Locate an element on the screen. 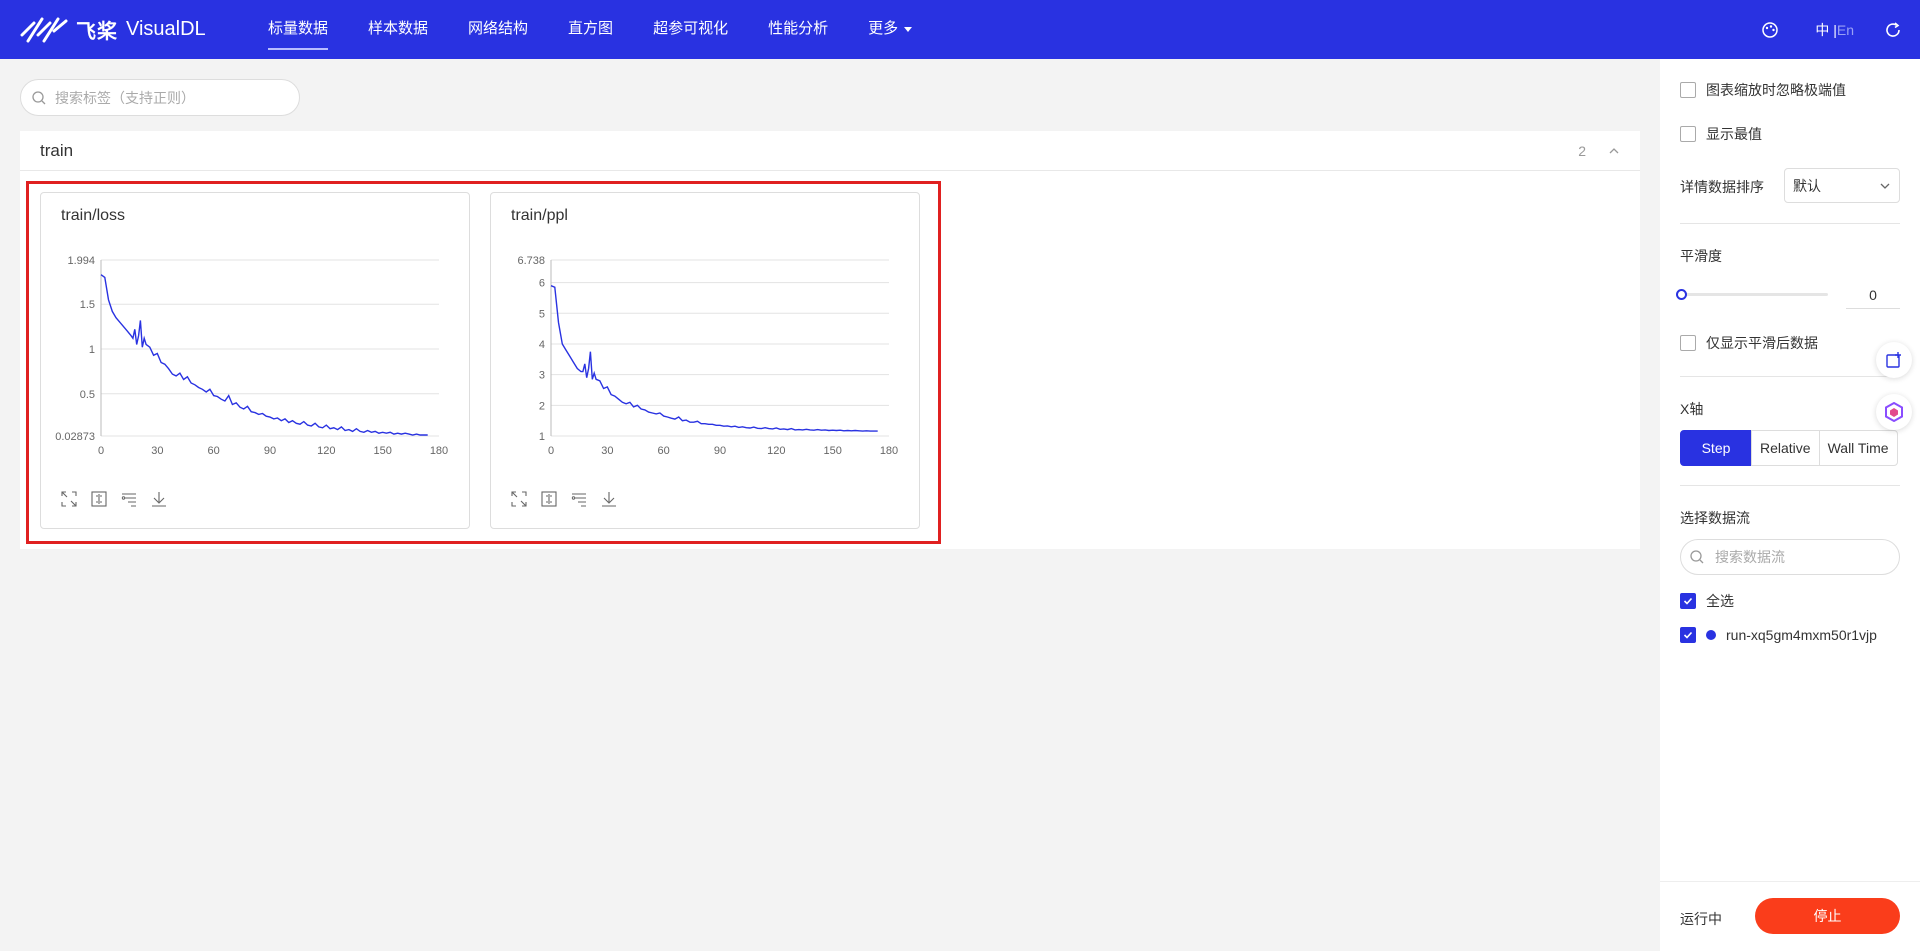 The image size is (1920, 951). only-smoothed-option: 仅显示平滑后数据 is located at coordinates (1749, 343).